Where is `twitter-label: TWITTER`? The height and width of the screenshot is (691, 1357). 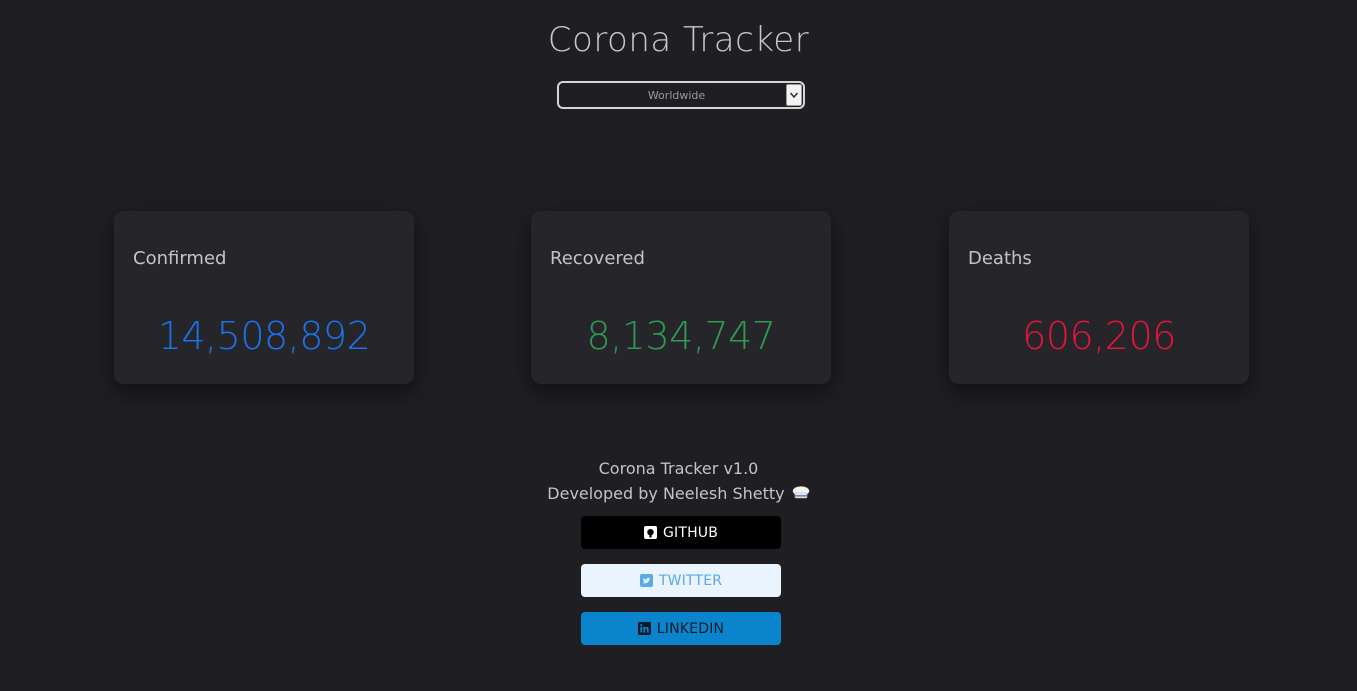 twitter-label: TWITTER is located at coordinates (690, 580).